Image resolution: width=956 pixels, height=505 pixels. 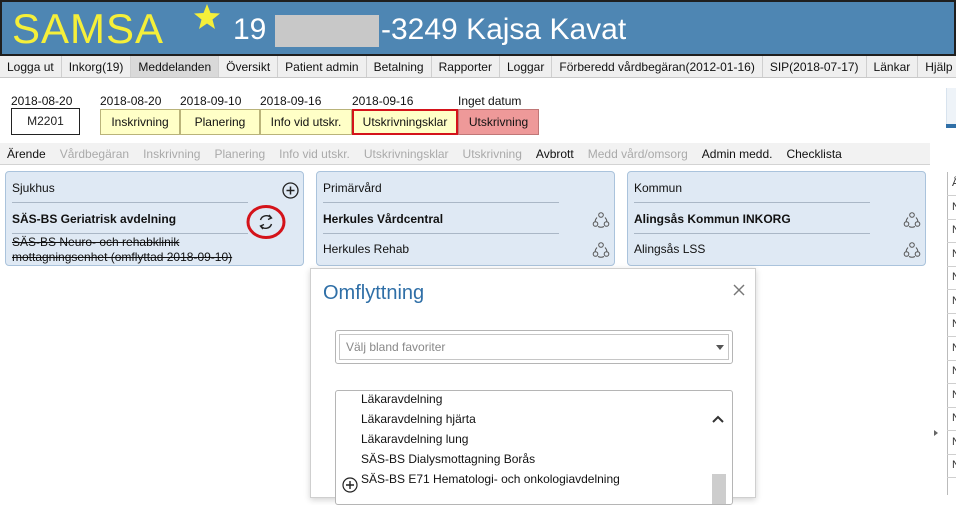 I want to click on menu-prepared-care-request: Förberedd vårdbegäran(2012-01-16), so click(x=657, y=66).